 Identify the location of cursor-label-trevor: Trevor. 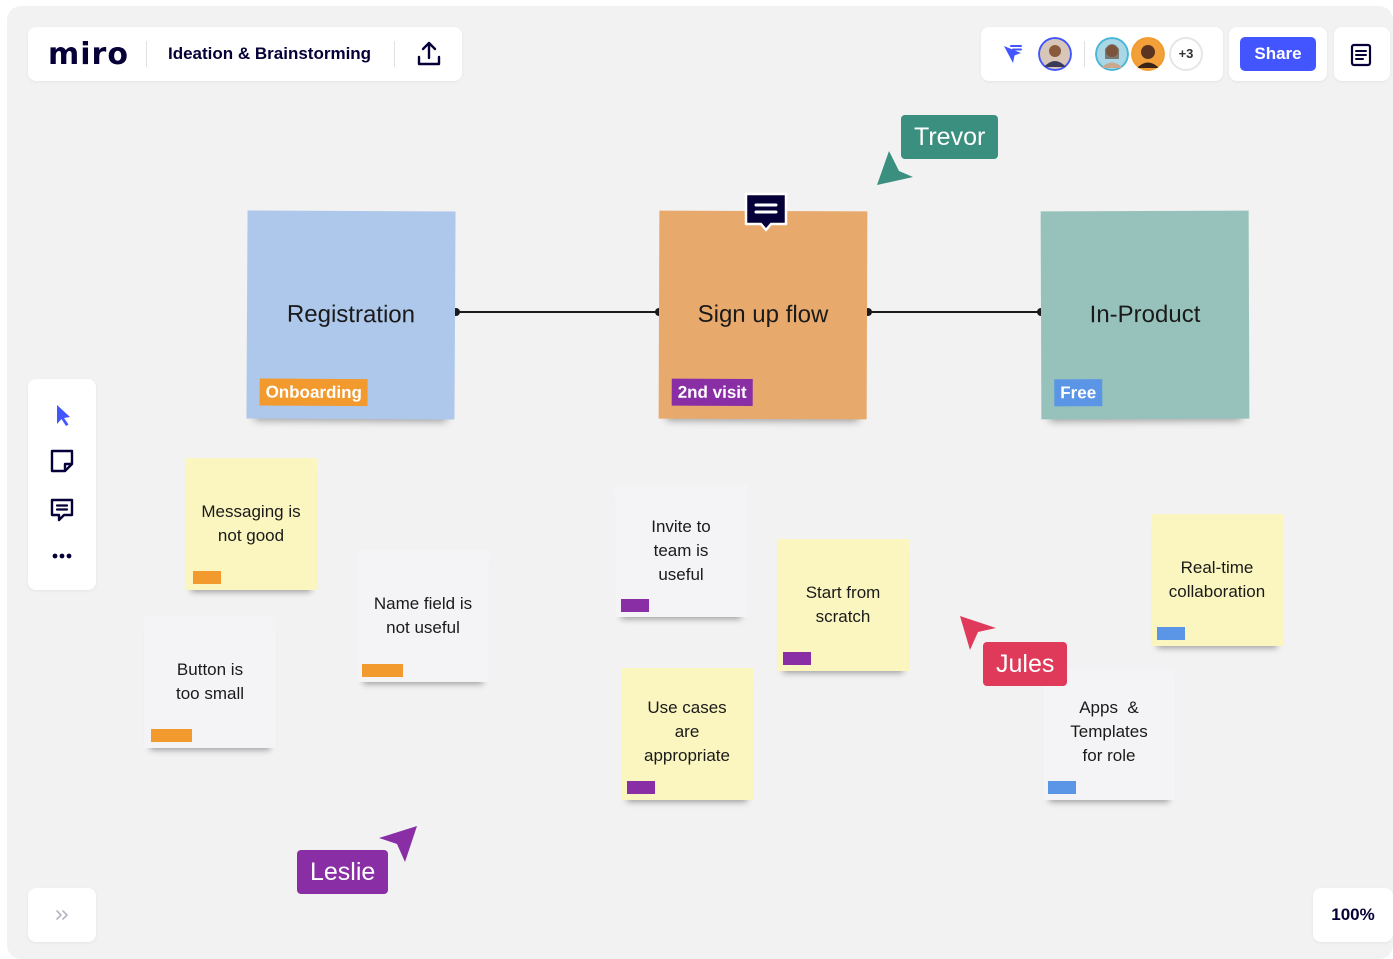
(950, 137).